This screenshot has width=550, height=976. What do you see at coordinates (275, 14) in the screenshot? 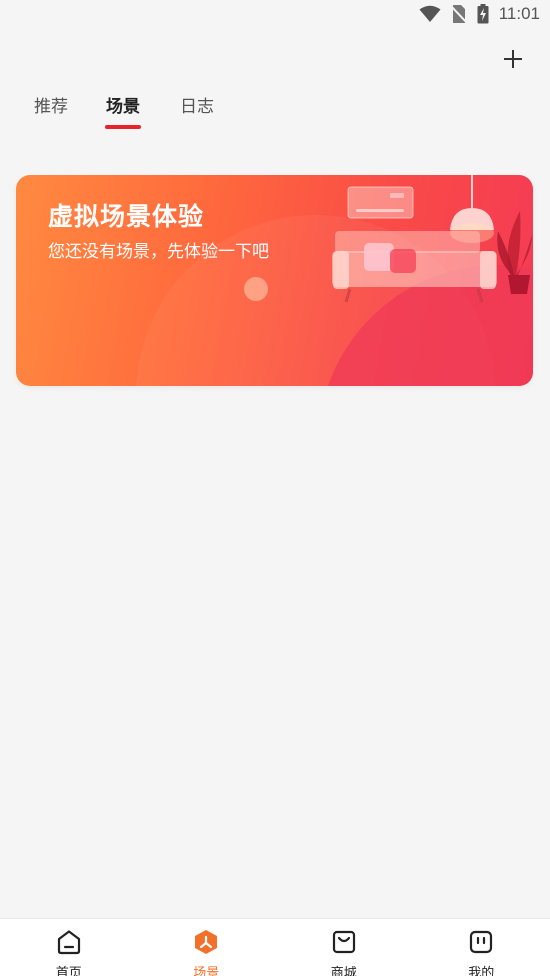
I see `status-bar: 11:01` at bounding box center [275, 14].